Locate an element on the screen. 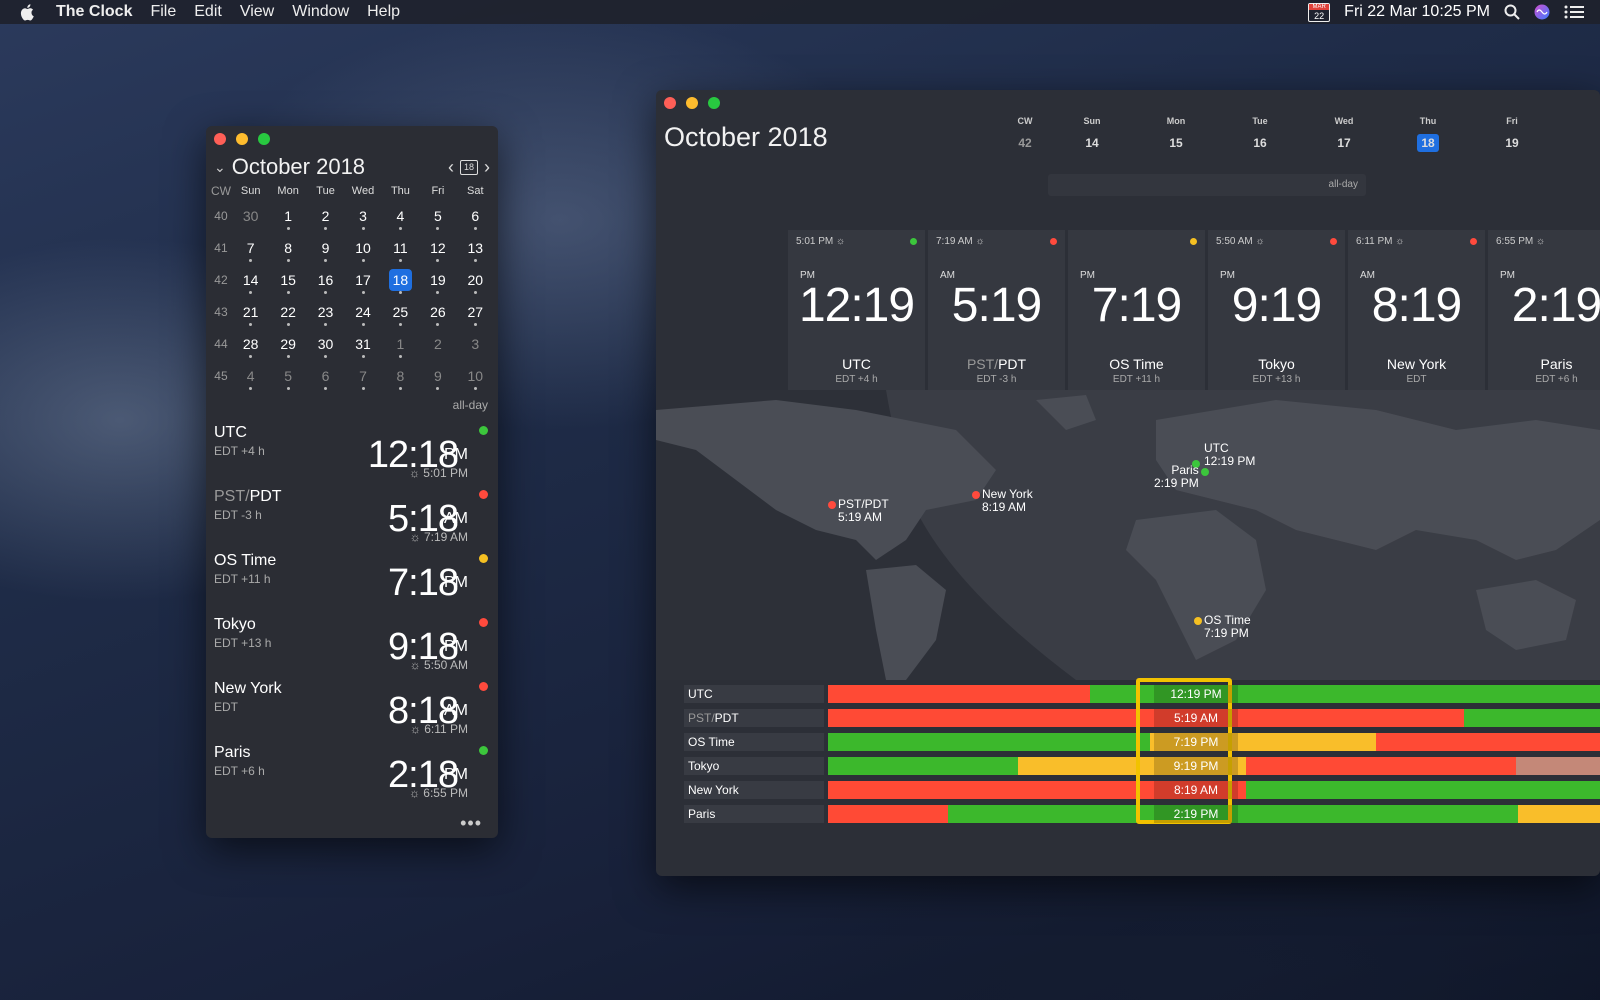 This screenshot has width=1600, height=1000. app-menu: The Clock is located at coordinates (94, 12).